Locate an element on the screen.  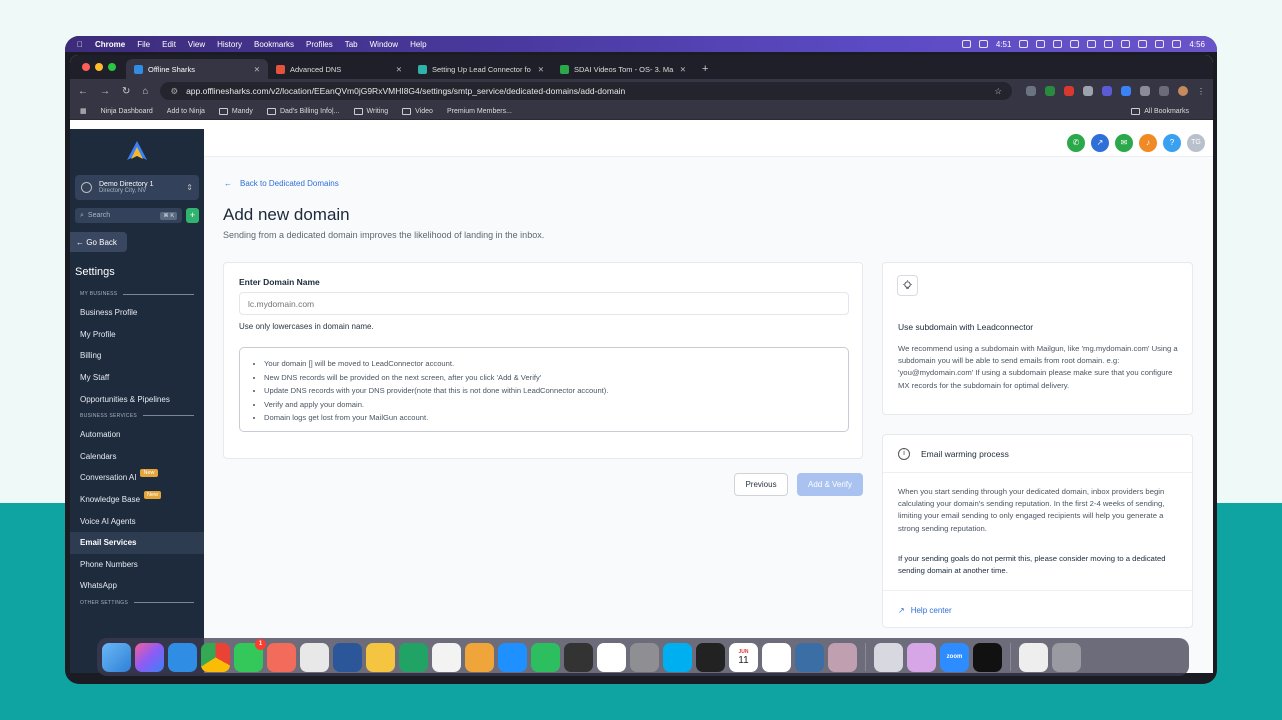
evernote-icon is located at coordinates (545, 657).